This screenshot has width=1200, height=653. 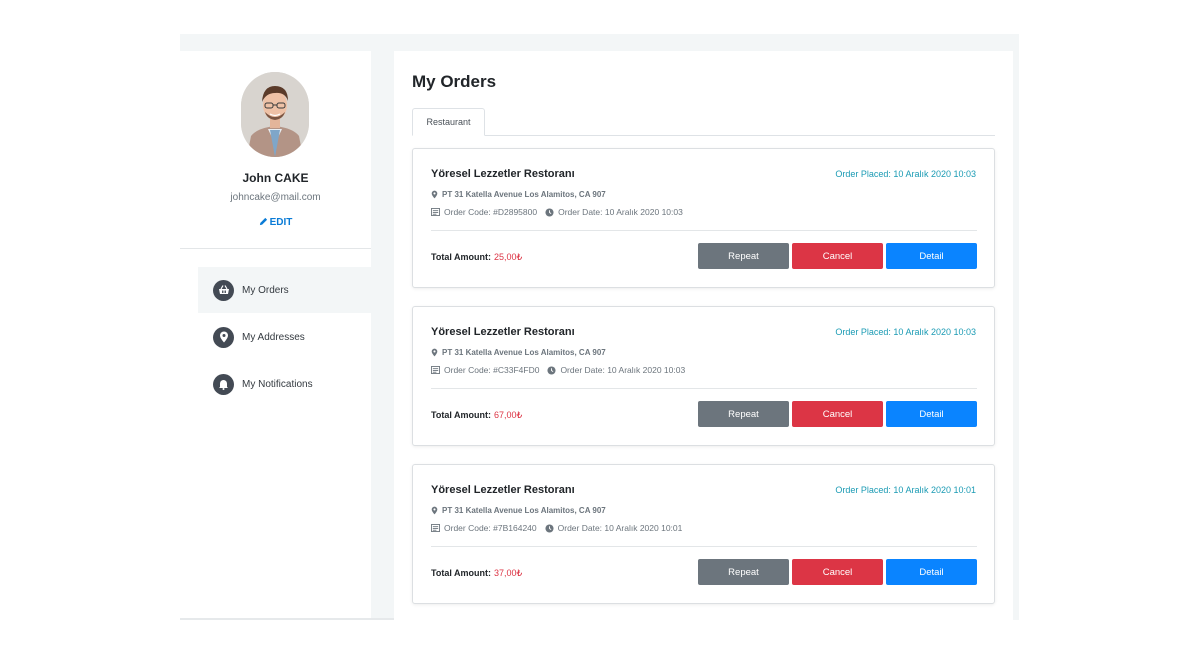 What do you see at coordinates (508, 415) in the screenshot?
I see `total-value: 67,00₺` at bounding box center [508, 415].